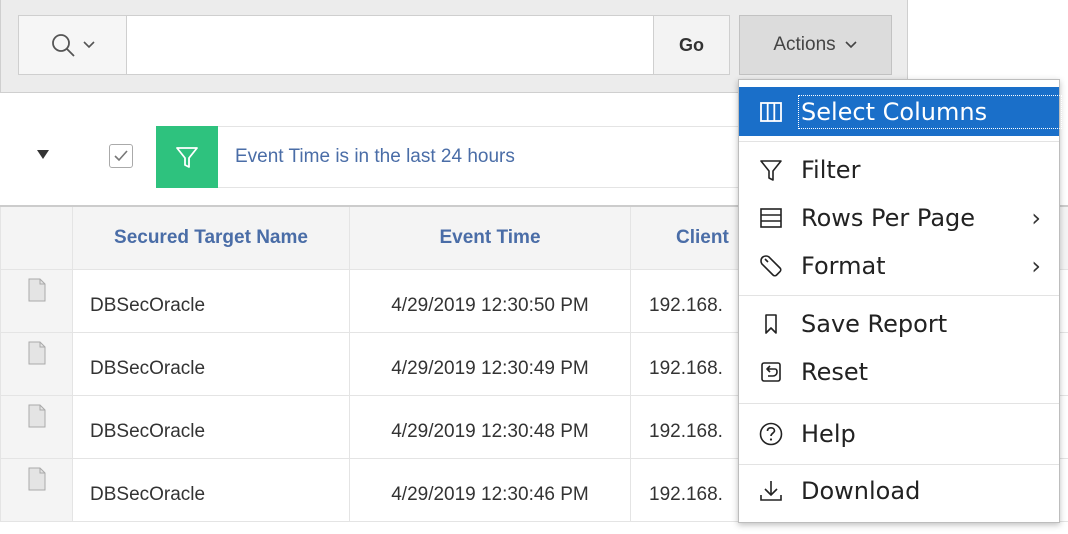  What do you see at coordinates (831, 170) in the screenshot?
I see `menu-item-label: Filter` at bounding box center [831, 170].